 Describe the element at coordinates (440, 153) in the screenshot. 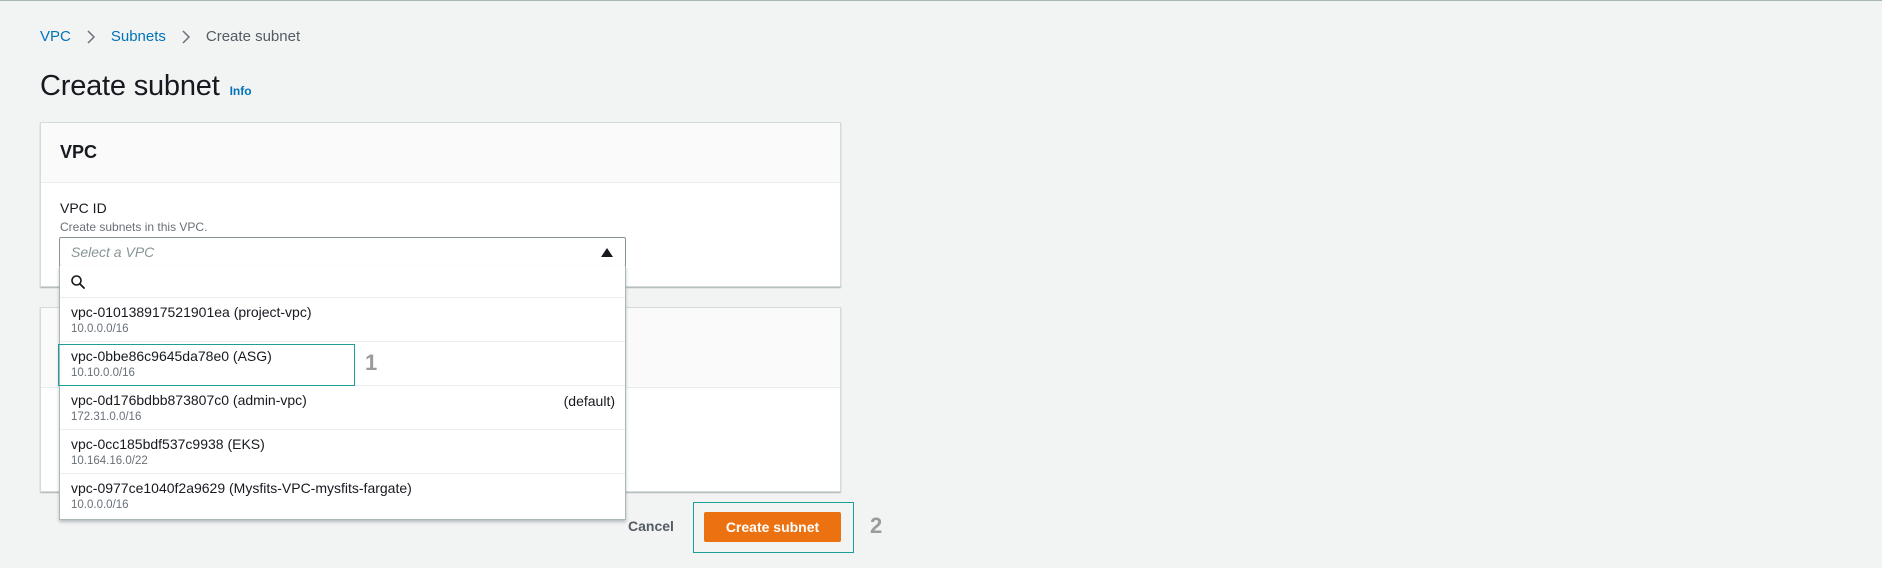

I see `vpc-panel-header: VPC` at that location.